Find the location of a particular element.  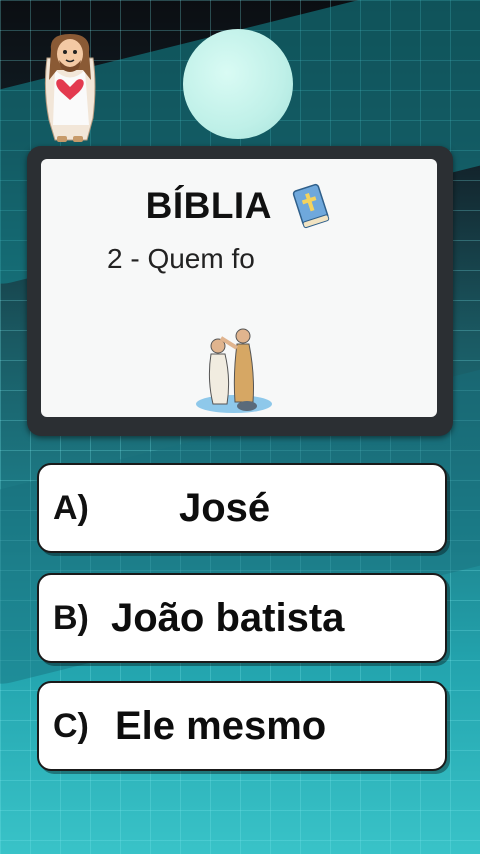

quiz-title: BÍBLIA is located at coordinates (208, 205).